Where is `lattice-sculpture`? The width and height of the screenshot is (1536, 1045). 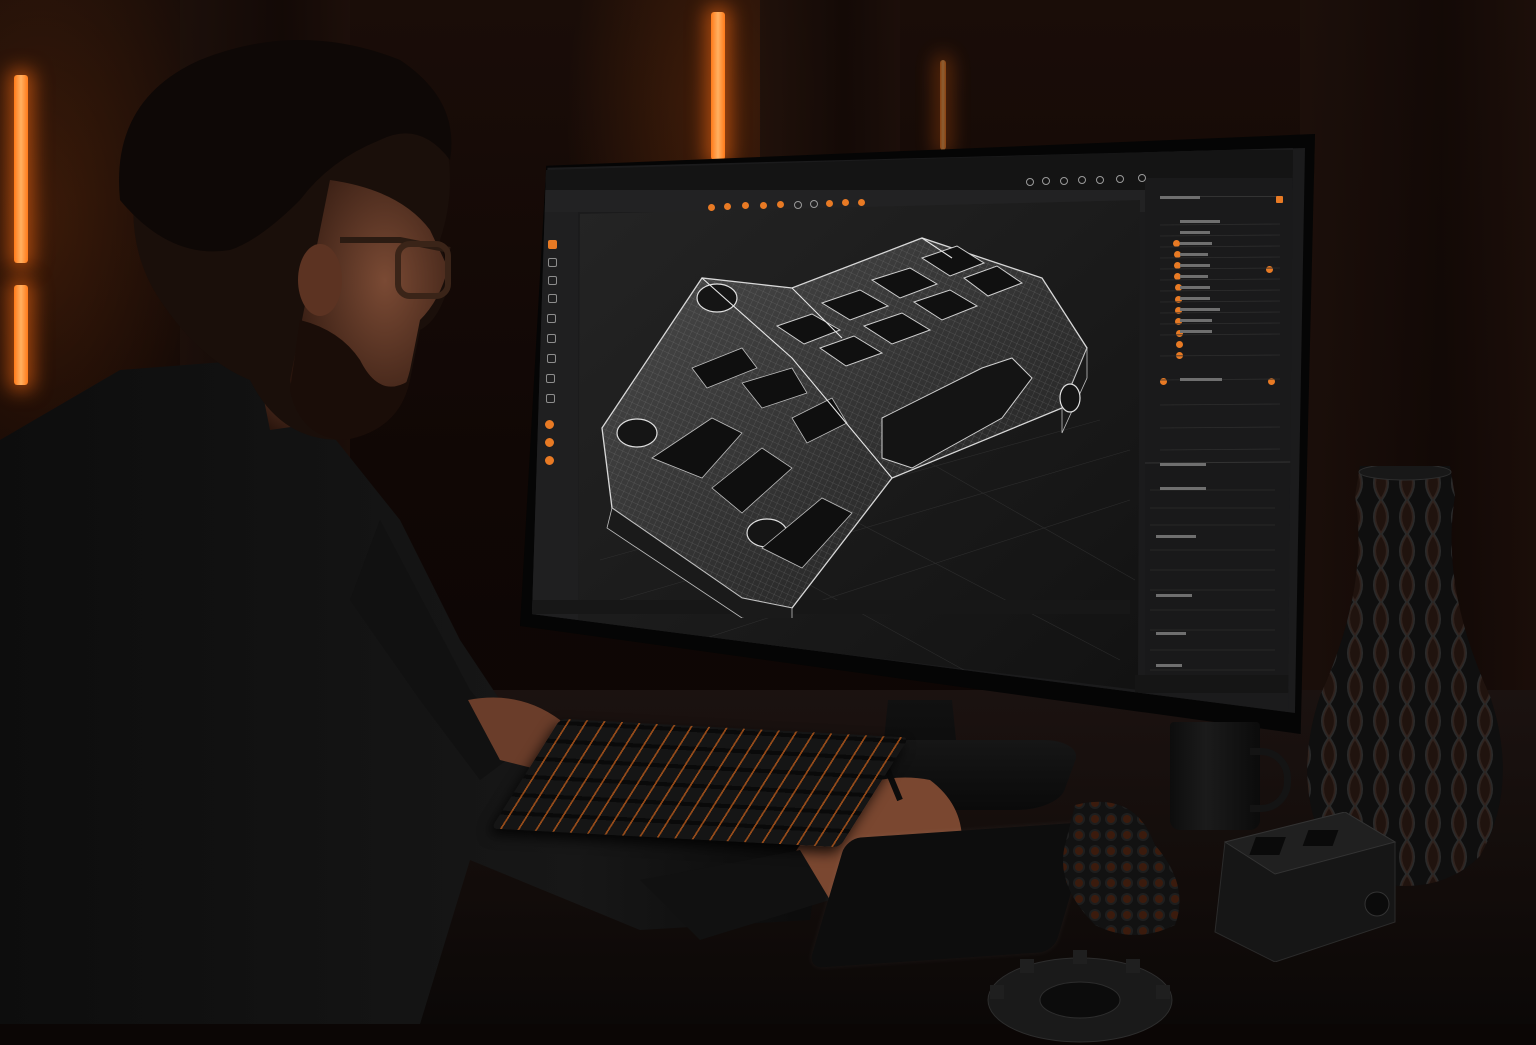 lattice-sculpture is located at coordinates (1121, 868).